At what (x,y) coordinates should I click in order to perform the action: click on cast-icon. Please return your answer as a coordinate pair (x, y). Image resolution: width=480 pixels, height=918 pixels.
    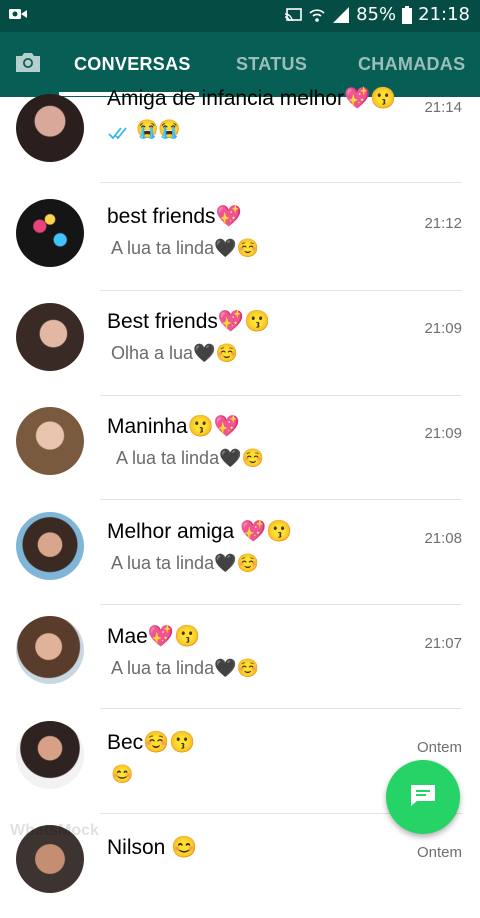
    Looking at the image, I should click on (293, 15).